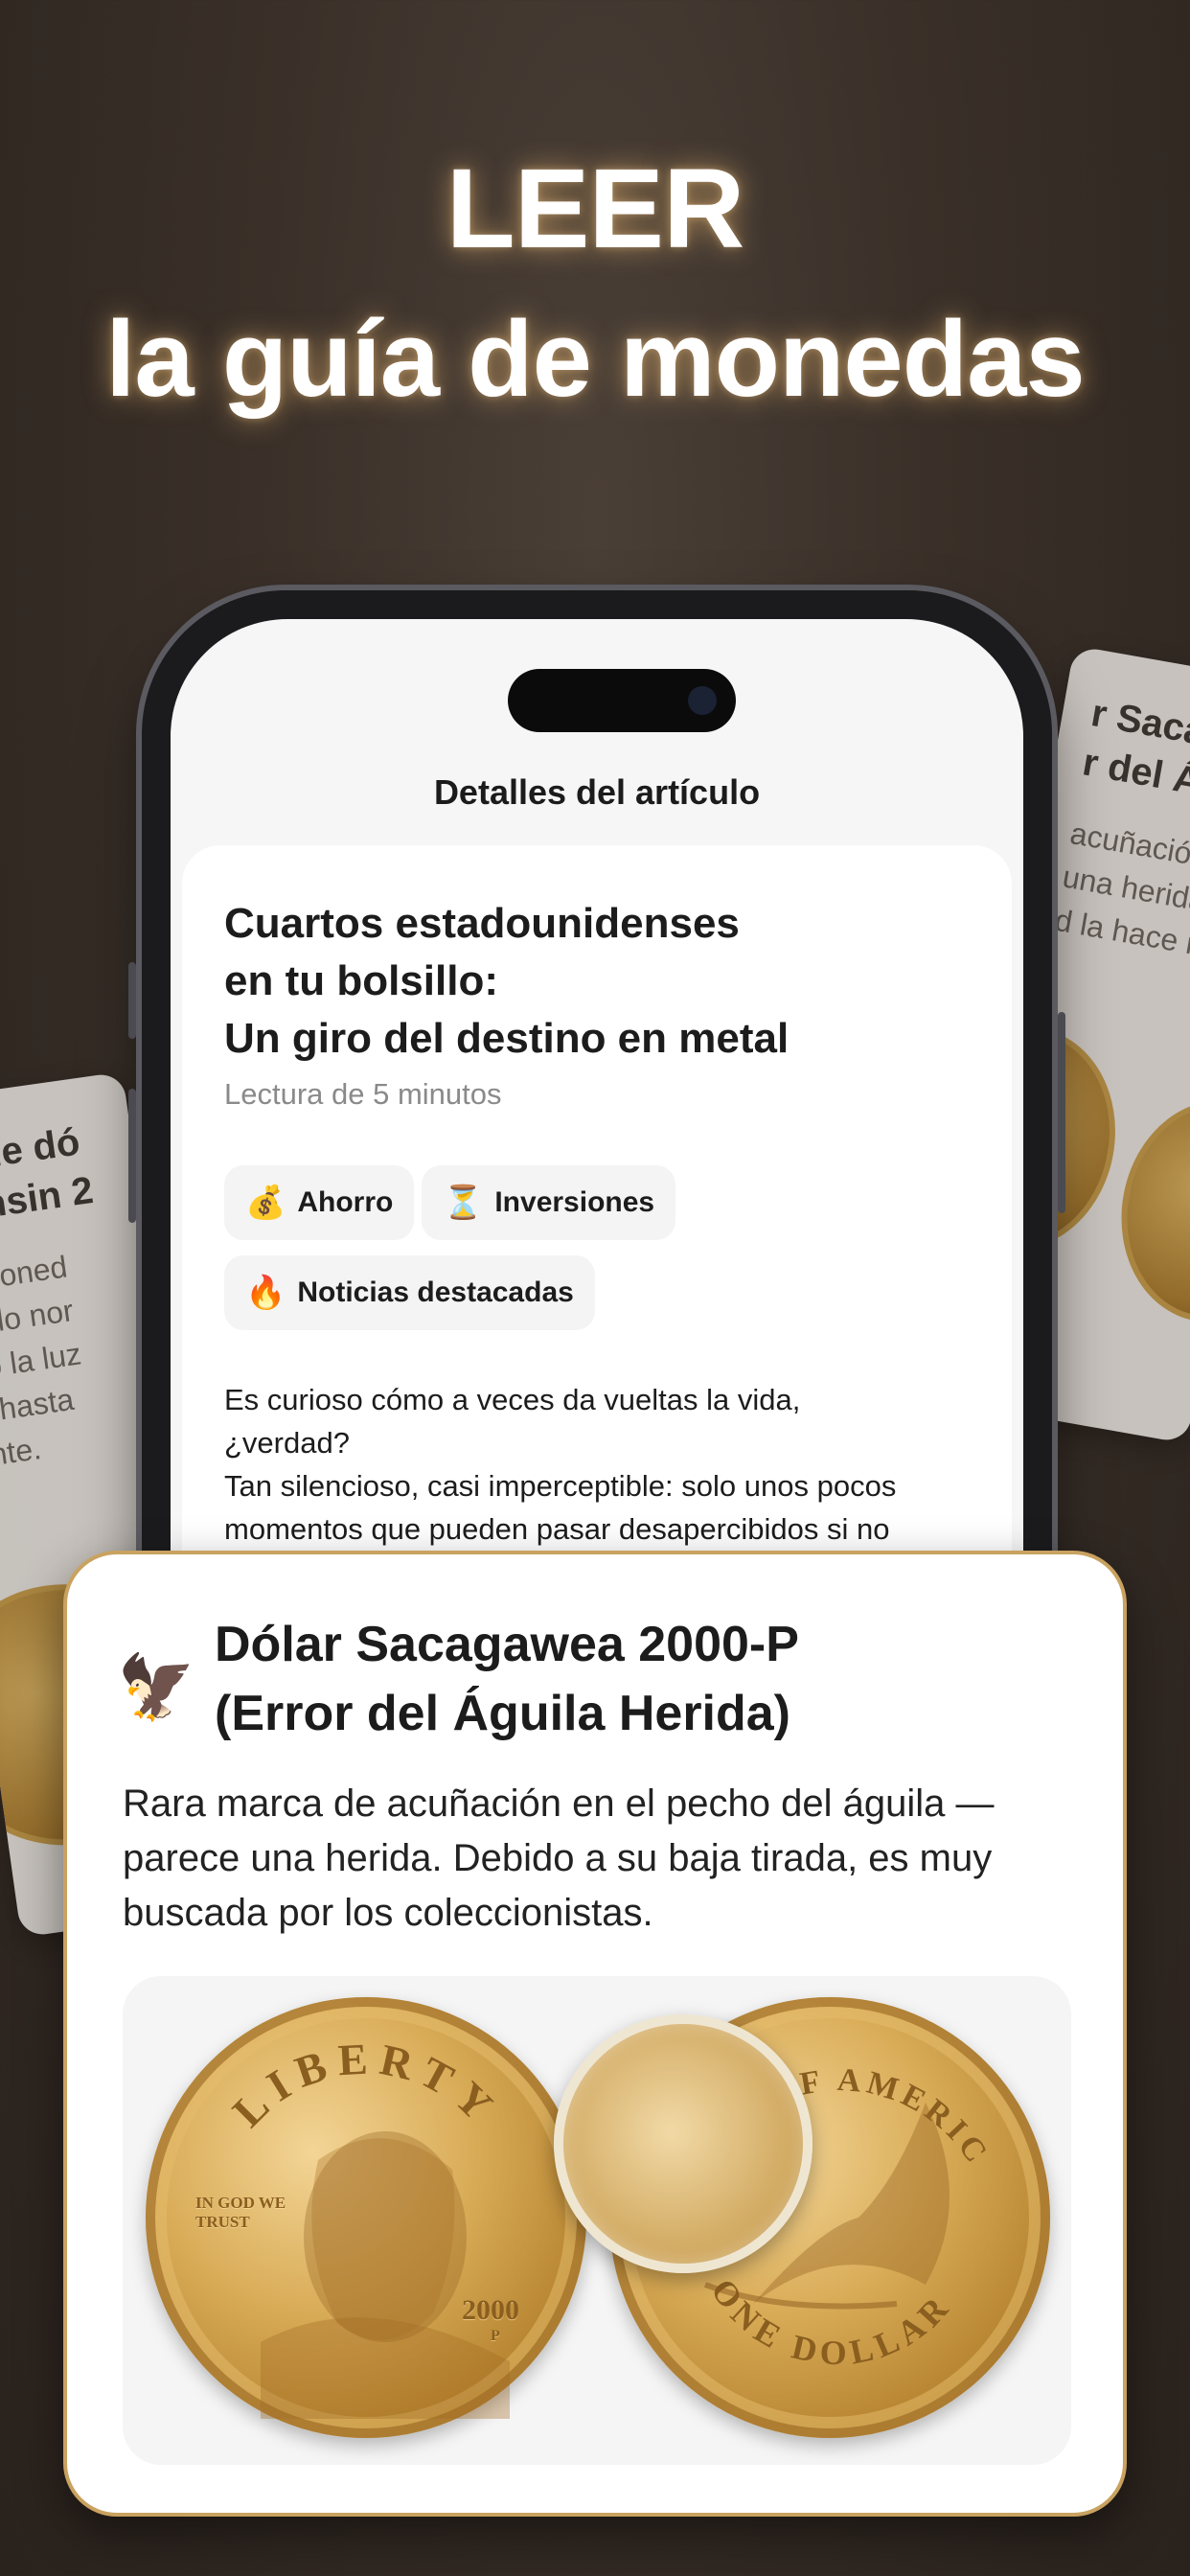 This screenshot has width=1190, height=2576. I want to click on article-title-line-1: Cuartos estadounidenses, so click(482, 923).